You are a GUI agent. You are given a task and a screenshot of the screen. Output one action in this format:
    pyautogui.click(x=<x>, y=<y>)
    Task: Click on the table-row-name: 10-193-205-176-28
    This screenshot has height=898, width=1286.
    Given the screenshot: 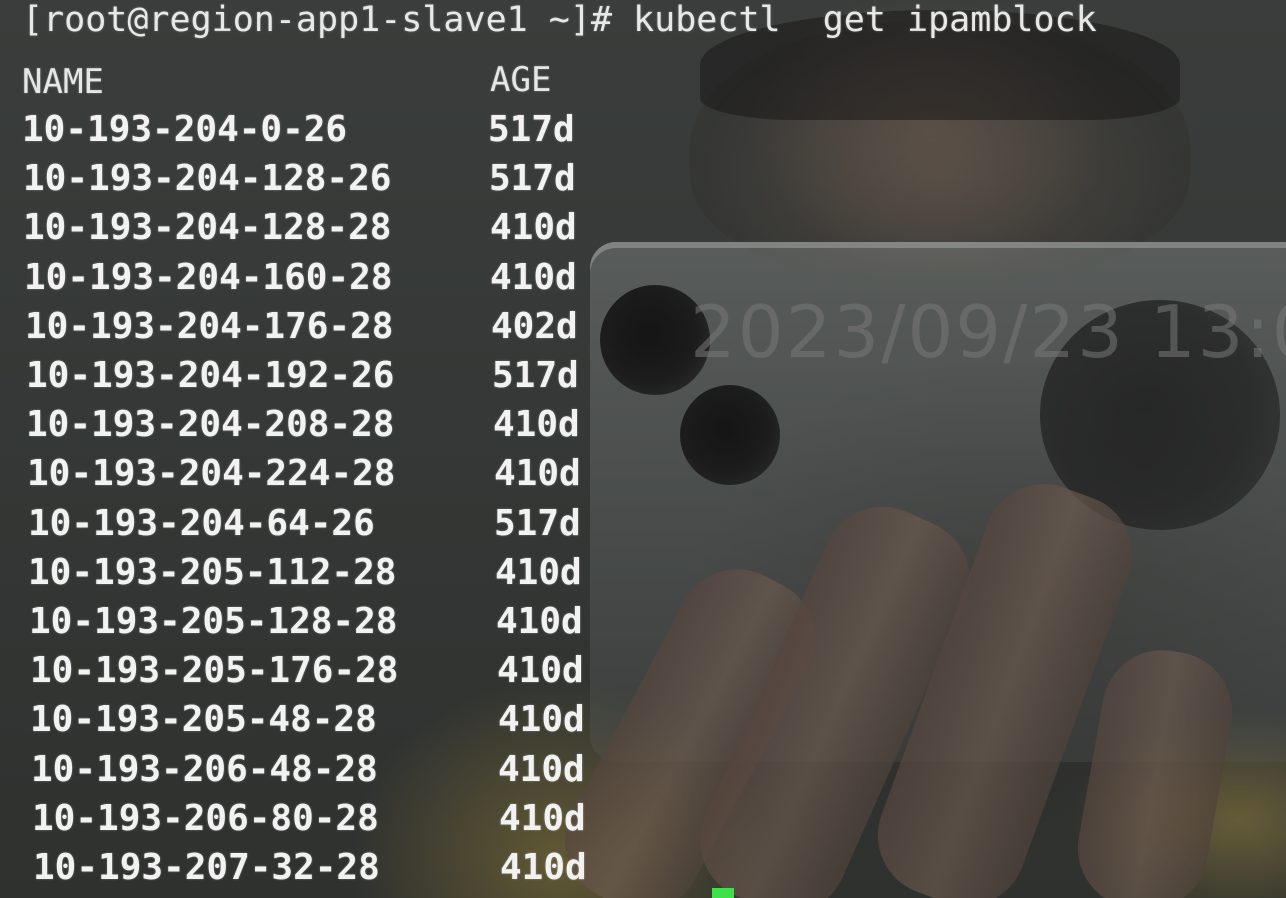 What is the action you would take?
    pyautogui.click(x=214, y=670)
    